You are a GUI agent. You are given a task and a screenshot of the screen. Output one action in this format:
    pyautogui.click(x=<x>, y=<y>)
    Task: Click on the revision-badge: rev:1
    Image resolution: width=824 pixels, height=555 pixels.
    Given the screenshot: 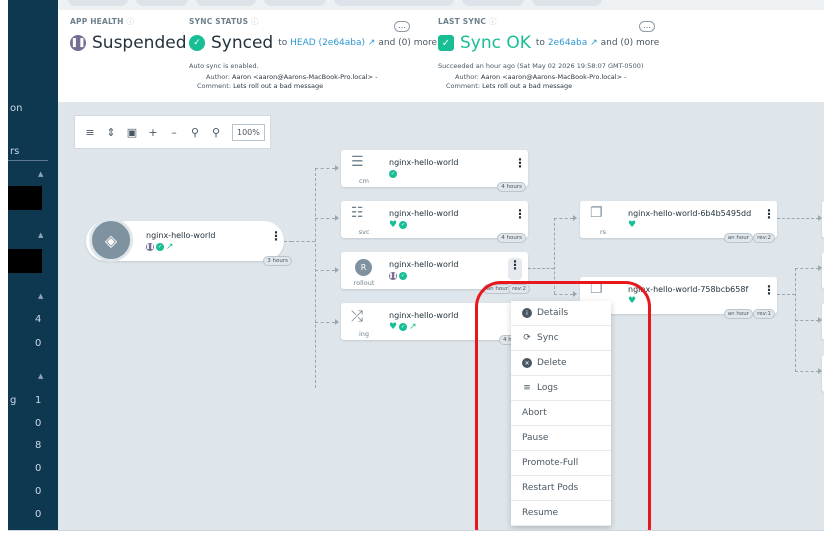 What is the action you would take?
    pyautogui.click(x=764, y=314)
    